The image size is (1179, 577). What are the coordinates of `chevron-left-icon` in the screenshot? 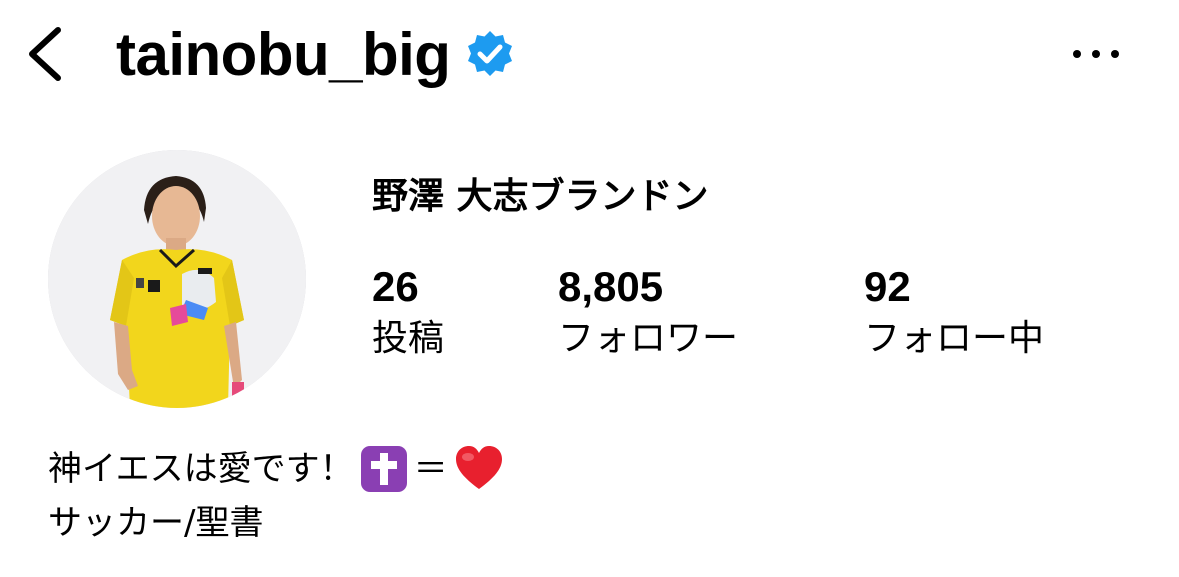 It's located at (45, 54).